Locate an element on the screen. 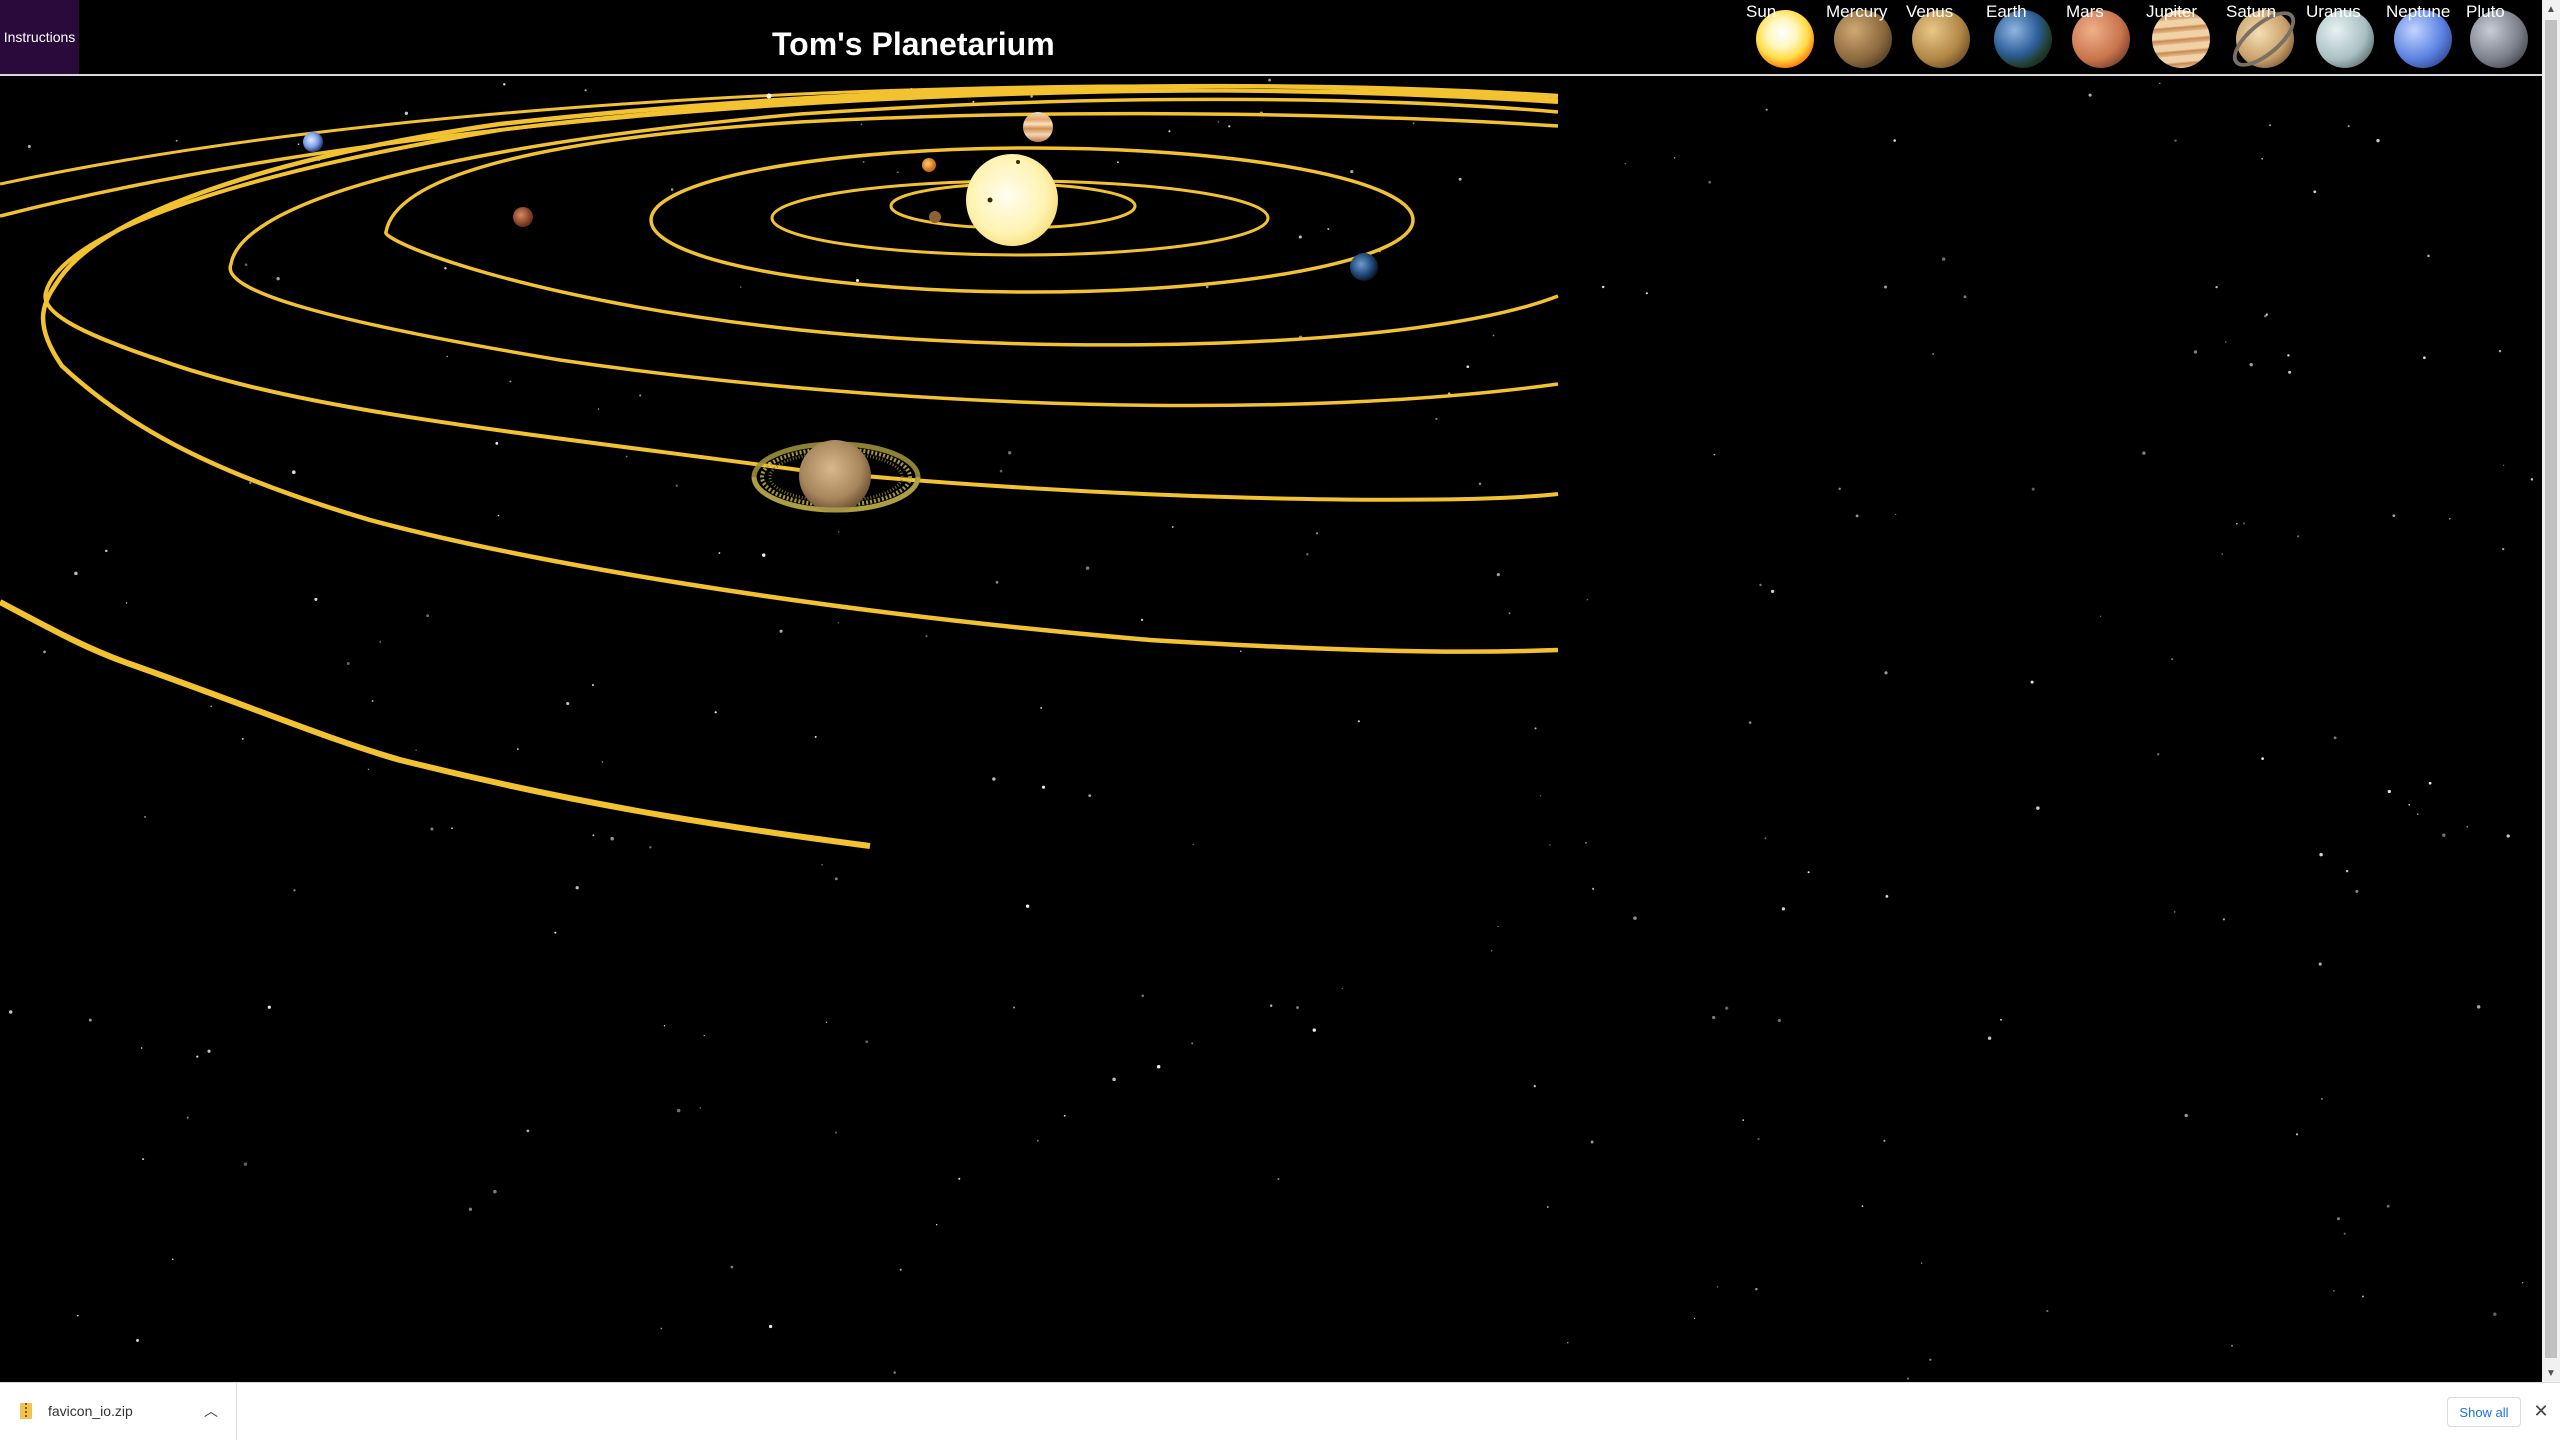 Image resolution: width=2560 pixels, height=1440 pixels. planet-label: Saturn is located at coordinates (2251, 11).